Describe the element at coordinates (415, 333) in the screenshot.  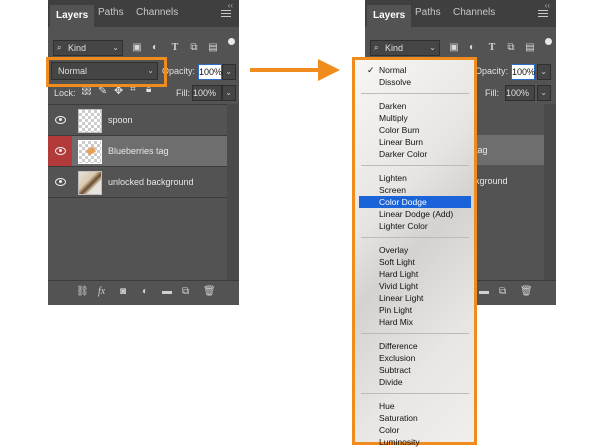
I see `menu-separator` at that location.